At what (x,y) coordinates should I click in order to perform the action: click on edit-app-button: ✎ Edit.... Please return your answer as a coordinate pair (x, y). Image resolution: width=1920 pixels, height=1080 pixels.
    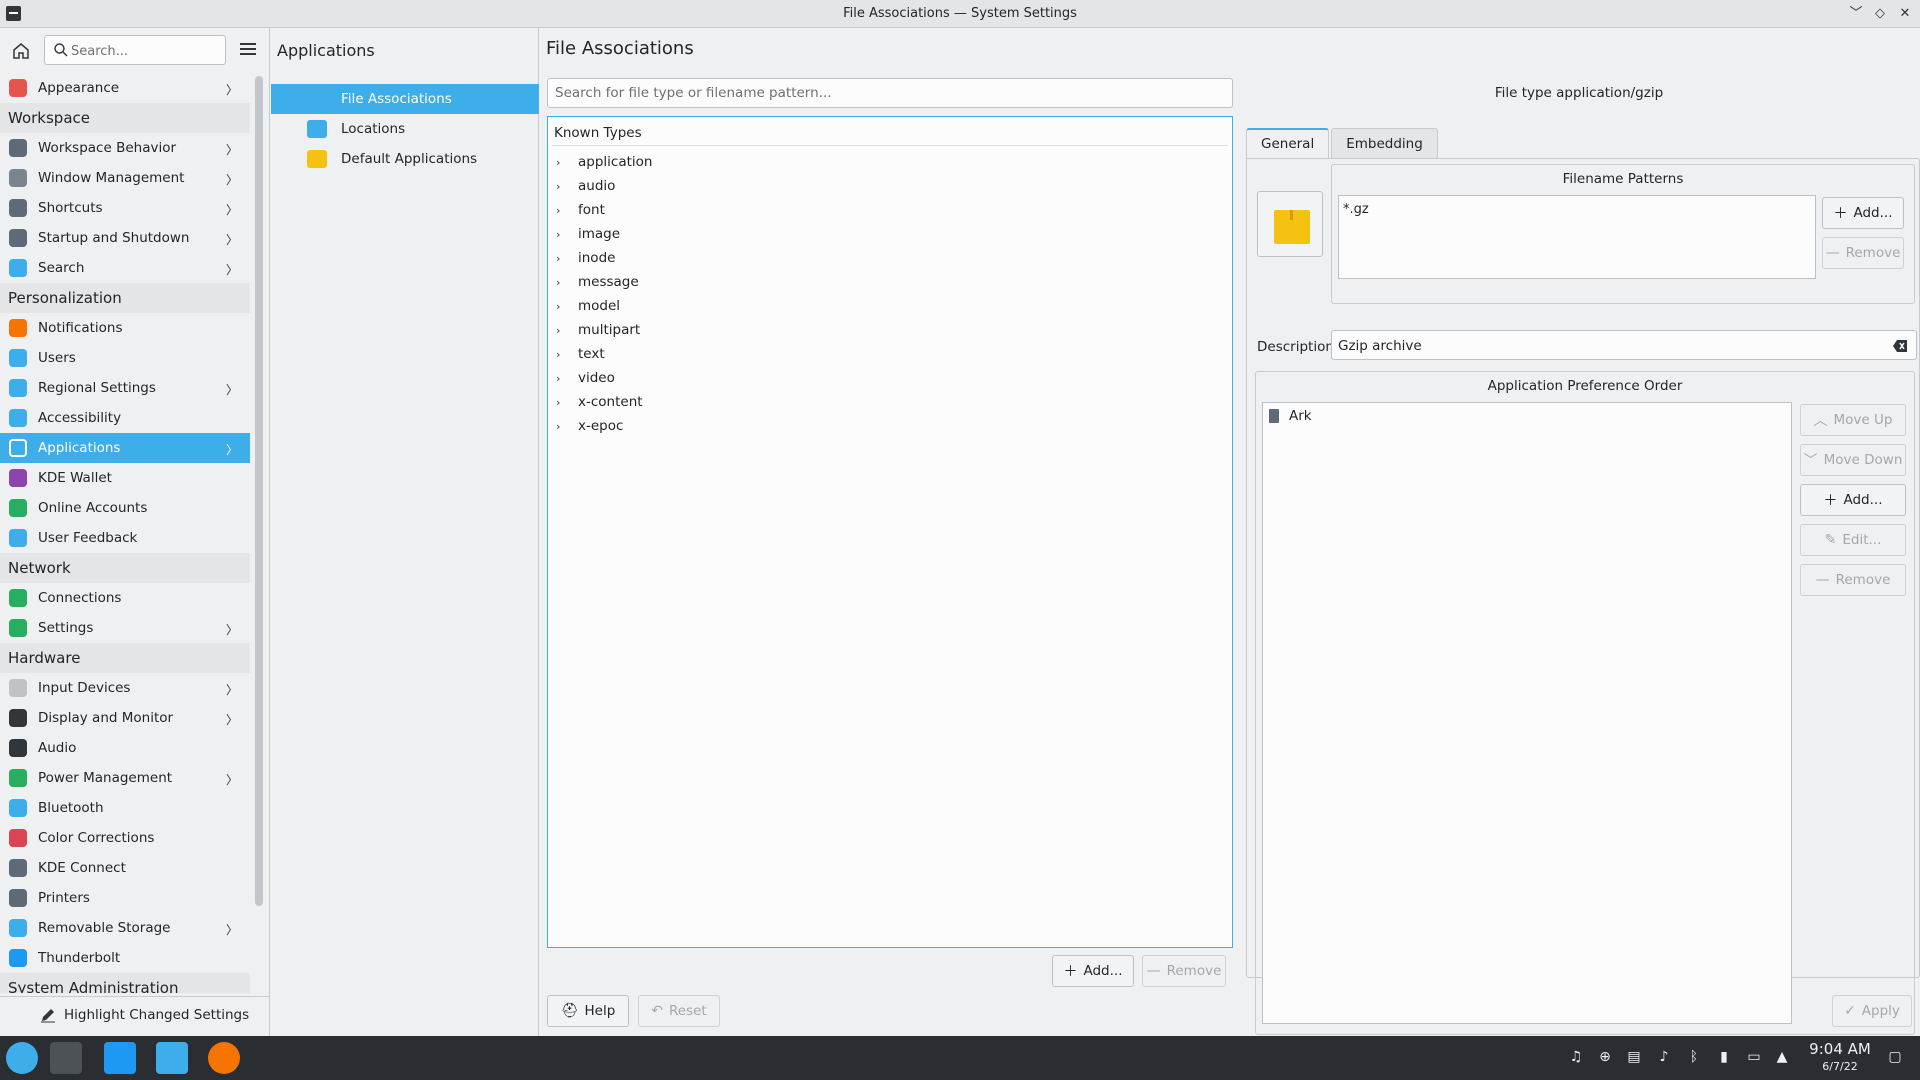
    Looking at the image, I should click on (1853, 540).